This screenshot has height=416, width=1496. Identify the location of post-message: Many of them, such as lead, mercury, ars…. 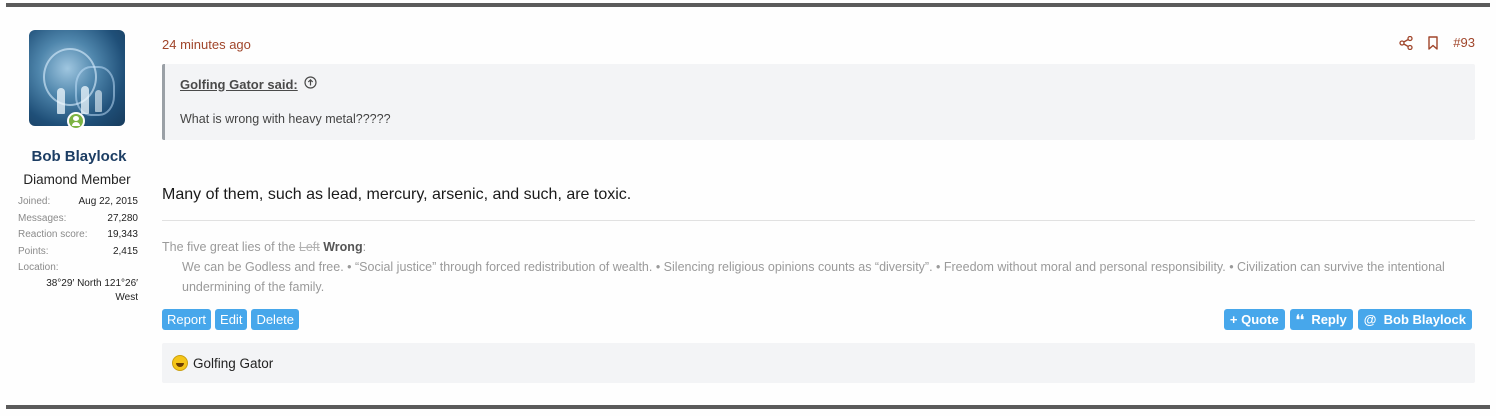
(397, 194).